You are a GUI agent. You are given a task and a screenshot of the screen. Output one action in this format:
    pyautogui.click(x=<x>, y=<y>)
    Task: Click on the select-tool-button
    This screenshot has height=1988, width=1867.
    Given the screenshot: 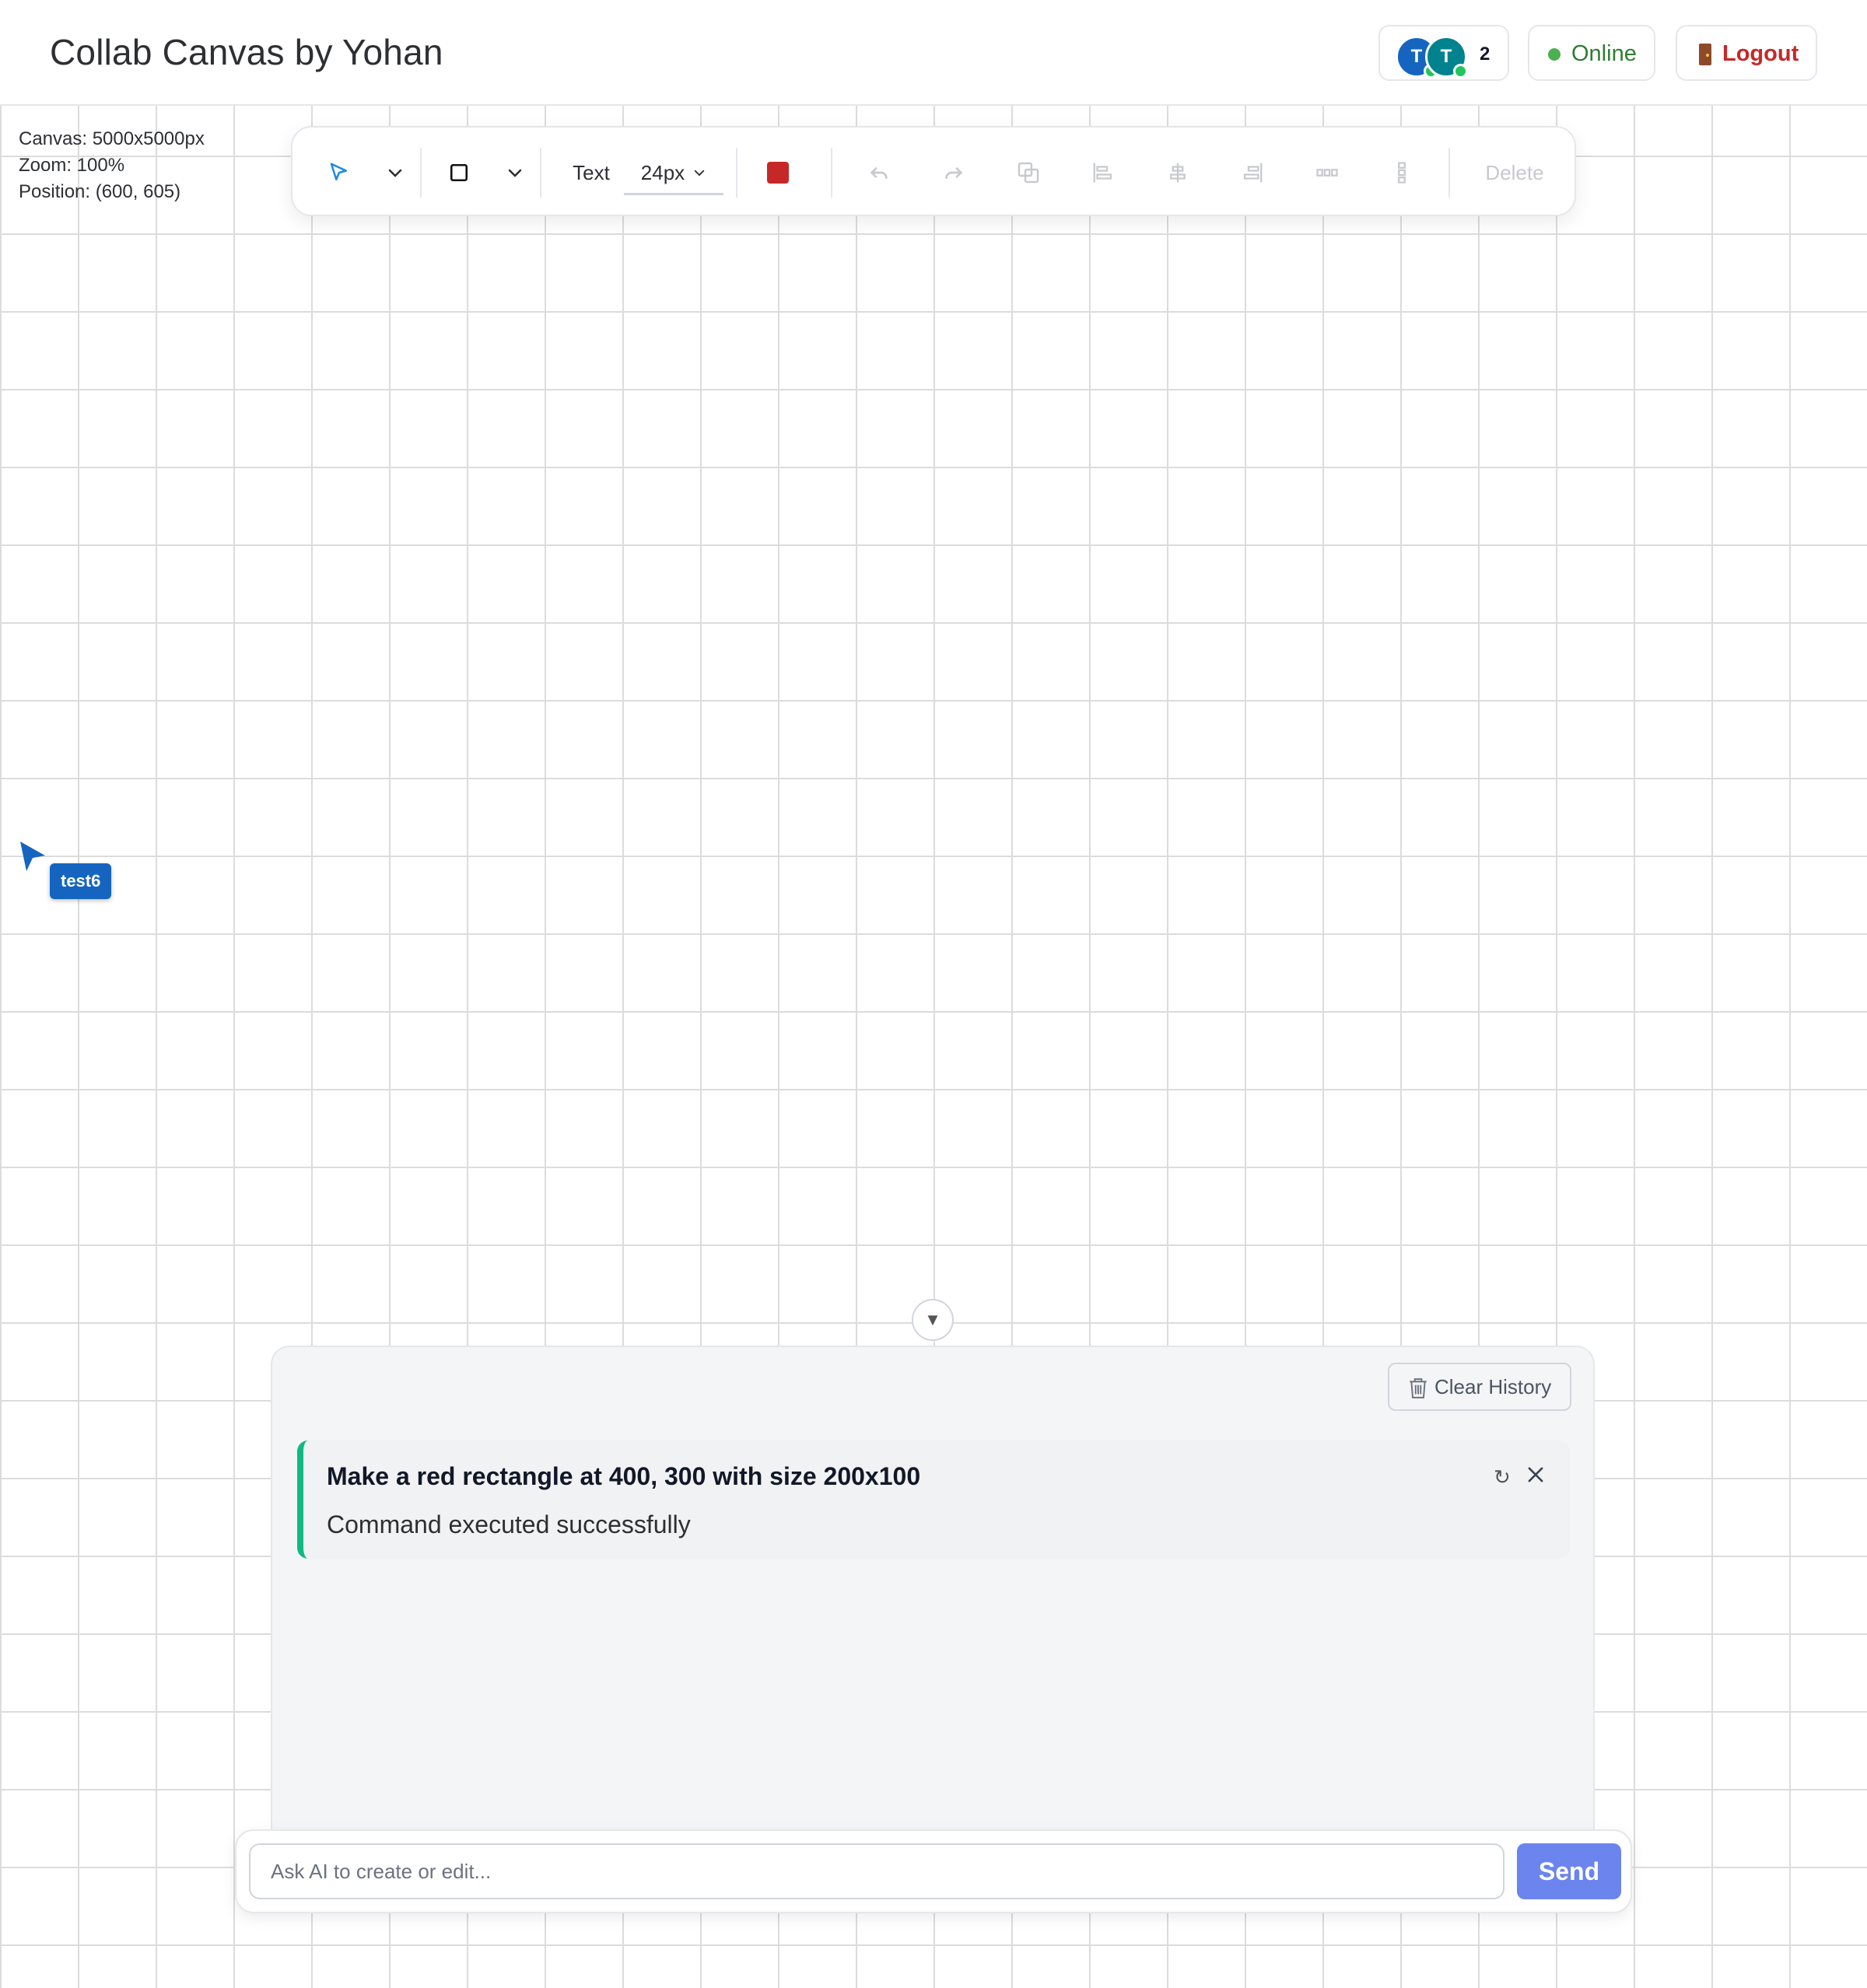 What is the action you would take?
    pyautogui.click(x=339, y=173)
    